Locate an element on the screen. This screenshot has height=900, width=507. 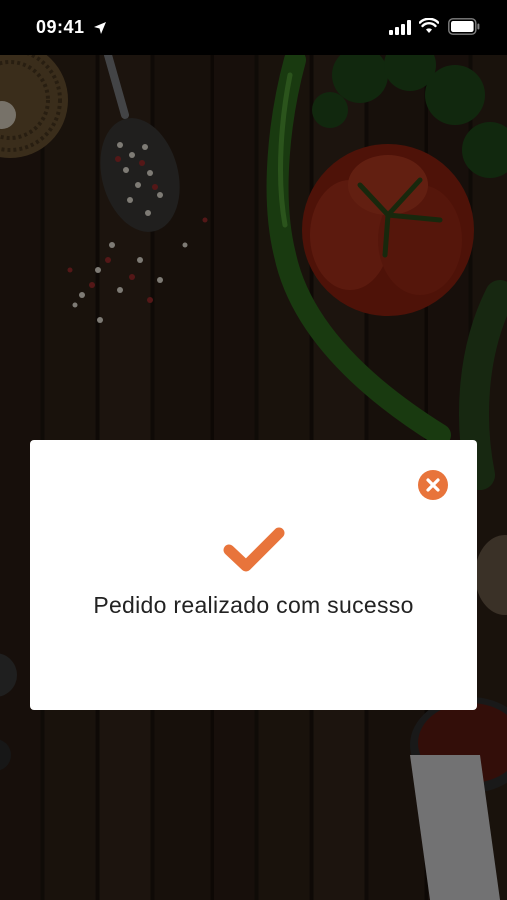
close-icon is located at coordinates (433, 485).